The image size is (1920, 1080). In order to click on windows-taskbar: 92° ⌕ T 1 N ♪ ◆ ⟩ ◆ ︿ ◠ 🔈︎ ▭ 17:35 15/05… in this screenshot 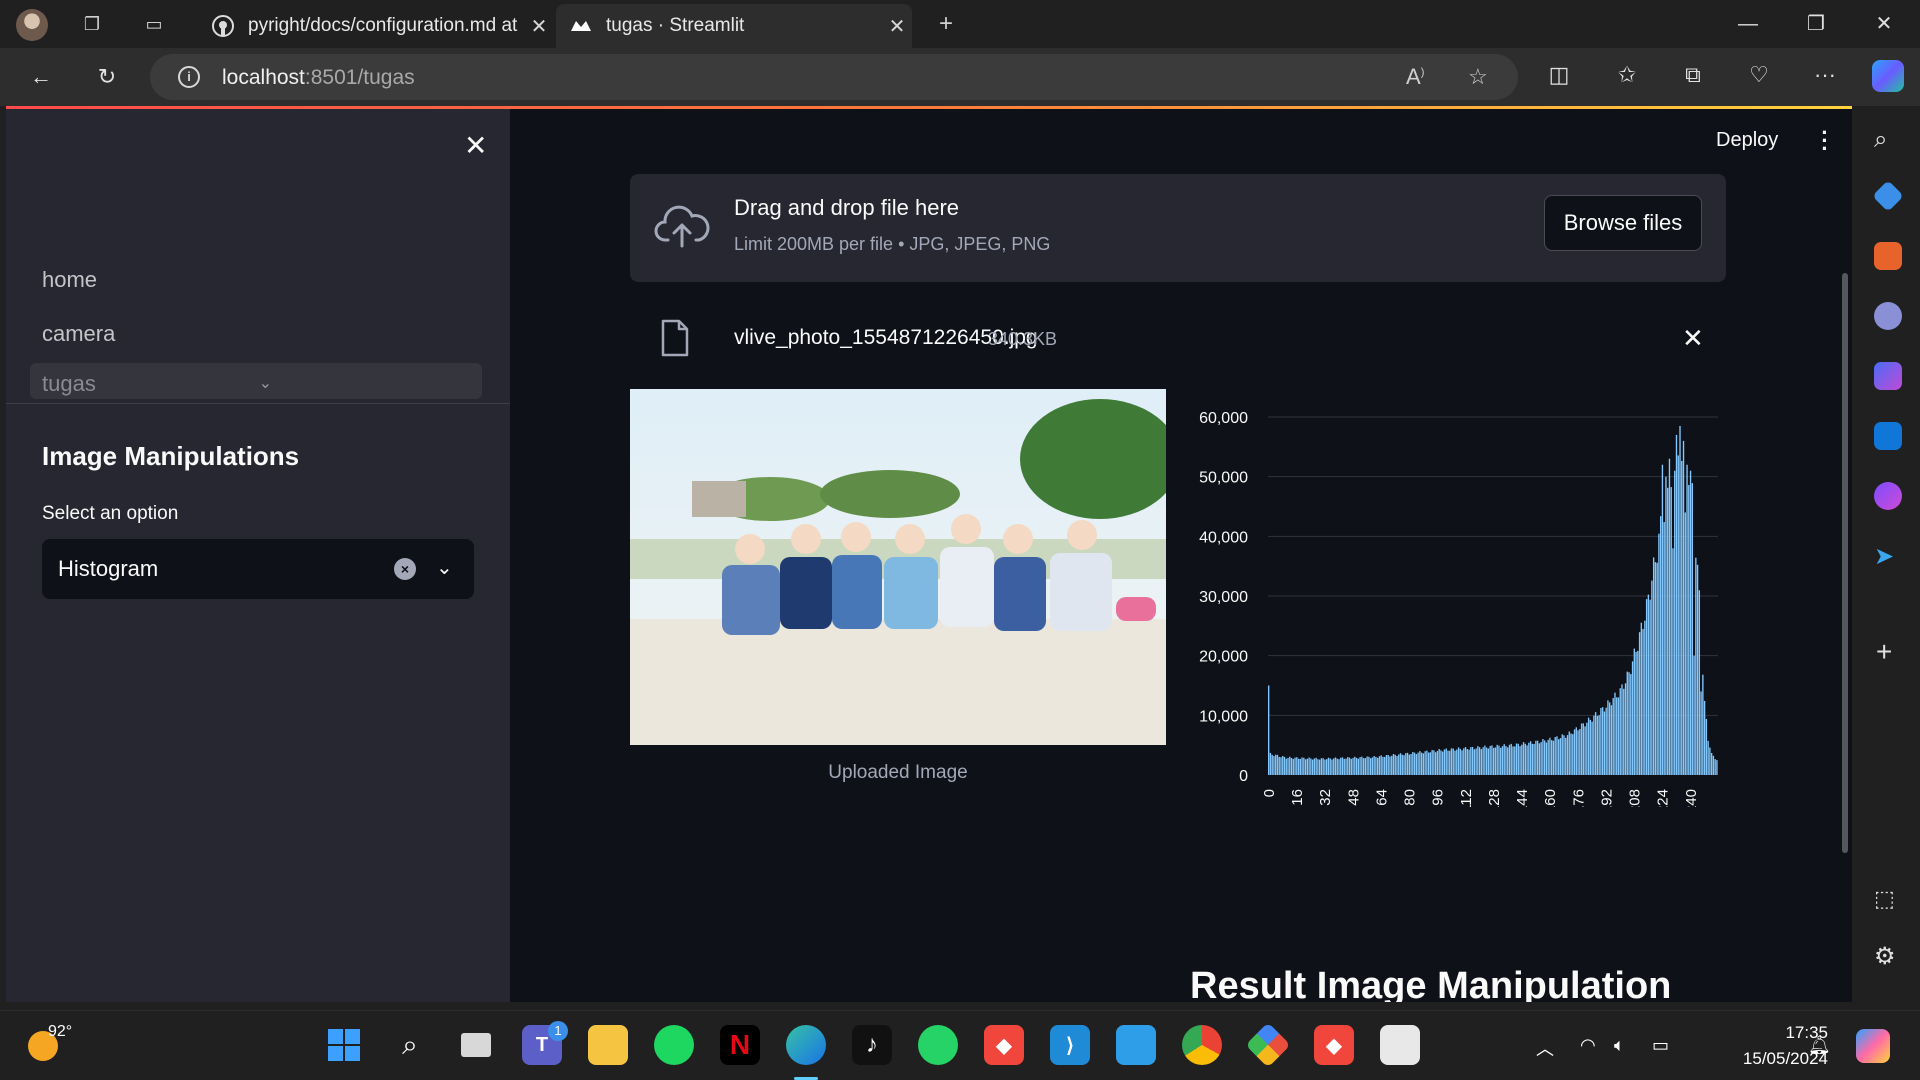, I will do `click(960, 1045)`.